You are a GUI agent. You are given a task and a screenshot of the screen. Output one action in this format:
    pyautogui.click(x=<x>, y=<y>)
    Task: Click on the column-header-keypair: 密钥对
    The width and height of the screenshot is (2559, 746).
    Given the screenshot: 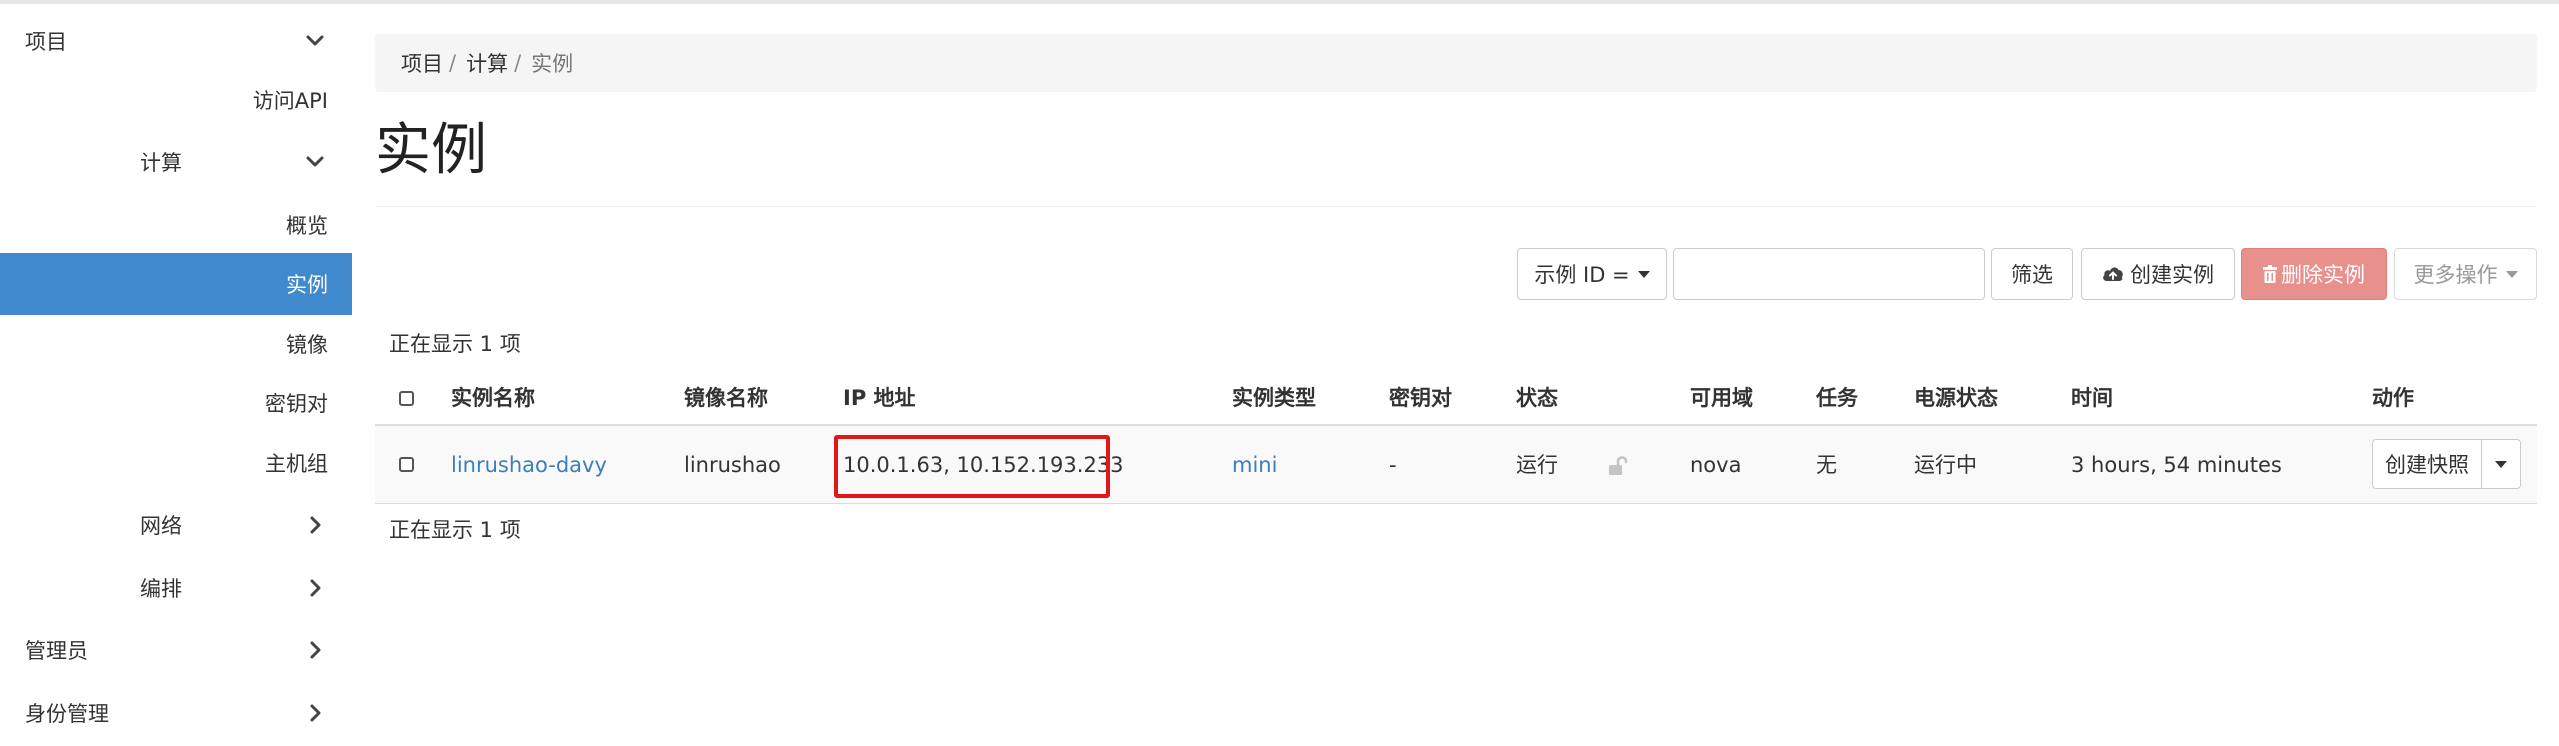 What is the action you would take?
    pyautogui.click(x=1420, y=397)
    